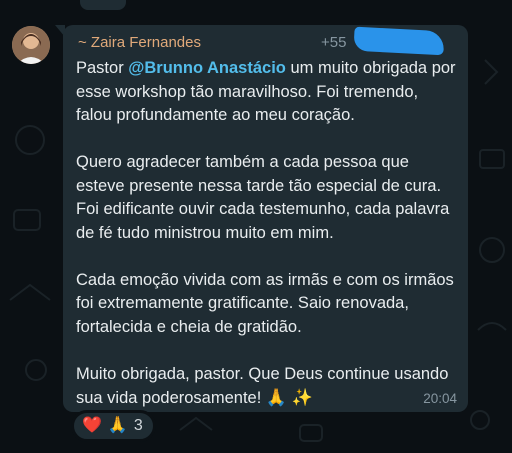 This screenshot has width=512, height=453. I want to click on redaction-mark, so click(399, 41).